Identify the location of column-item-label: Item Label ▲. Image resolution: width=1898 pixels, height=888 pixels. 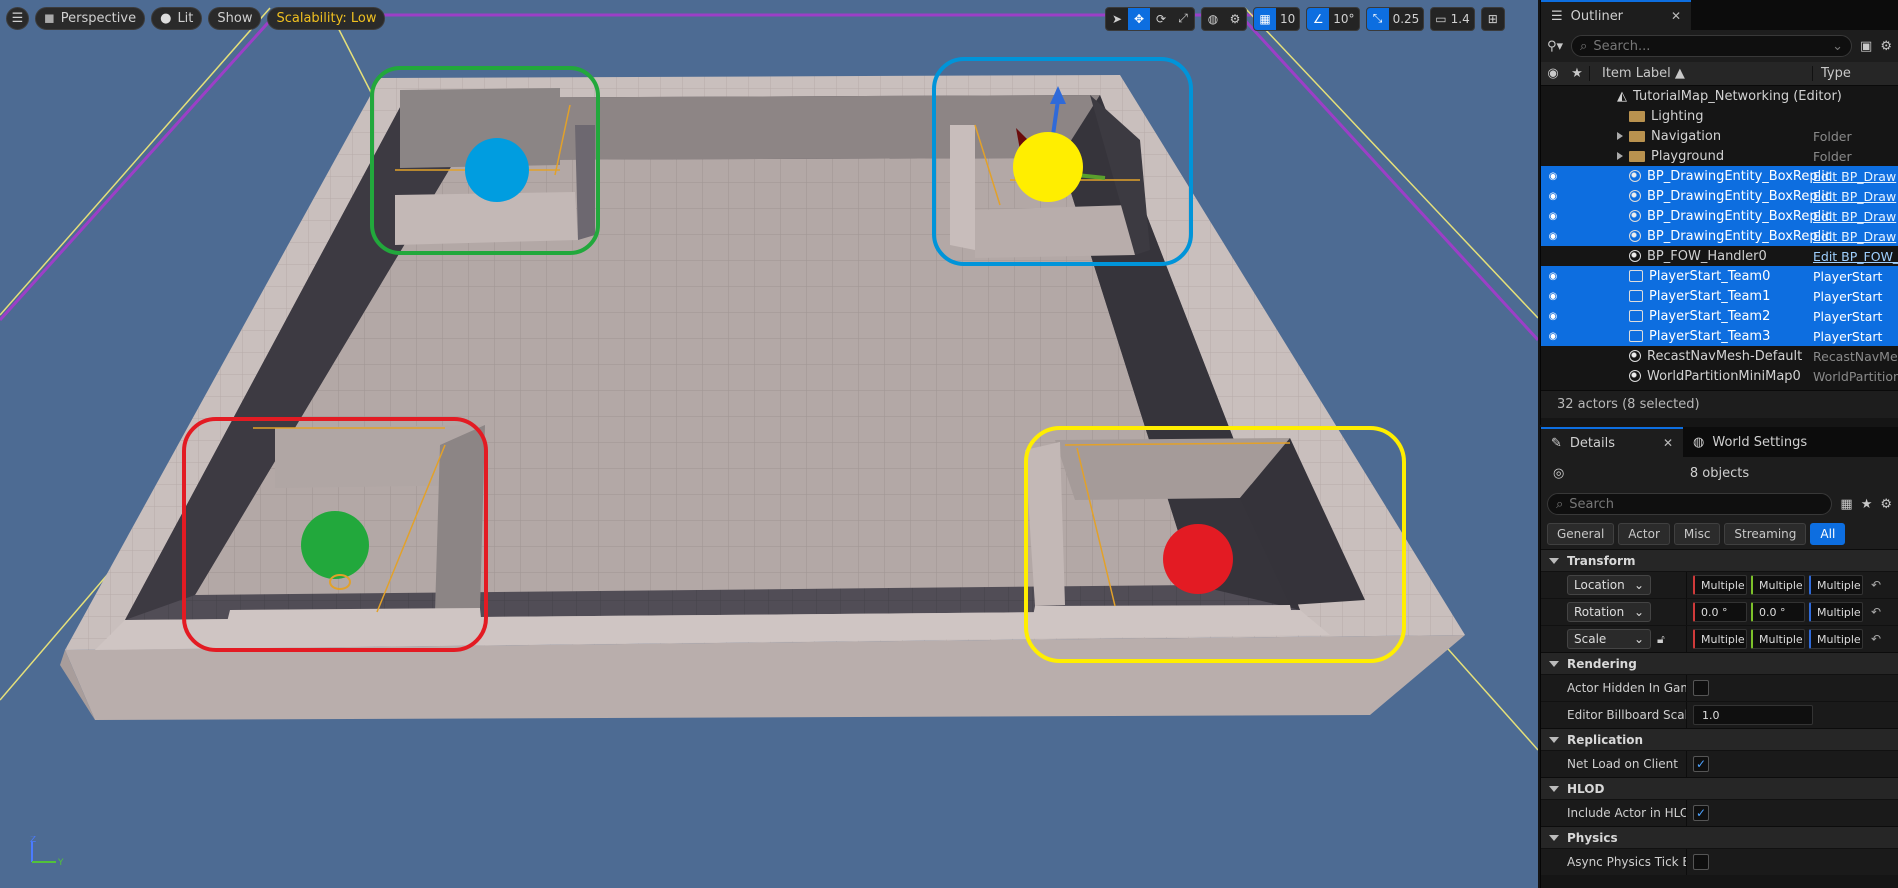
(1700, 73).